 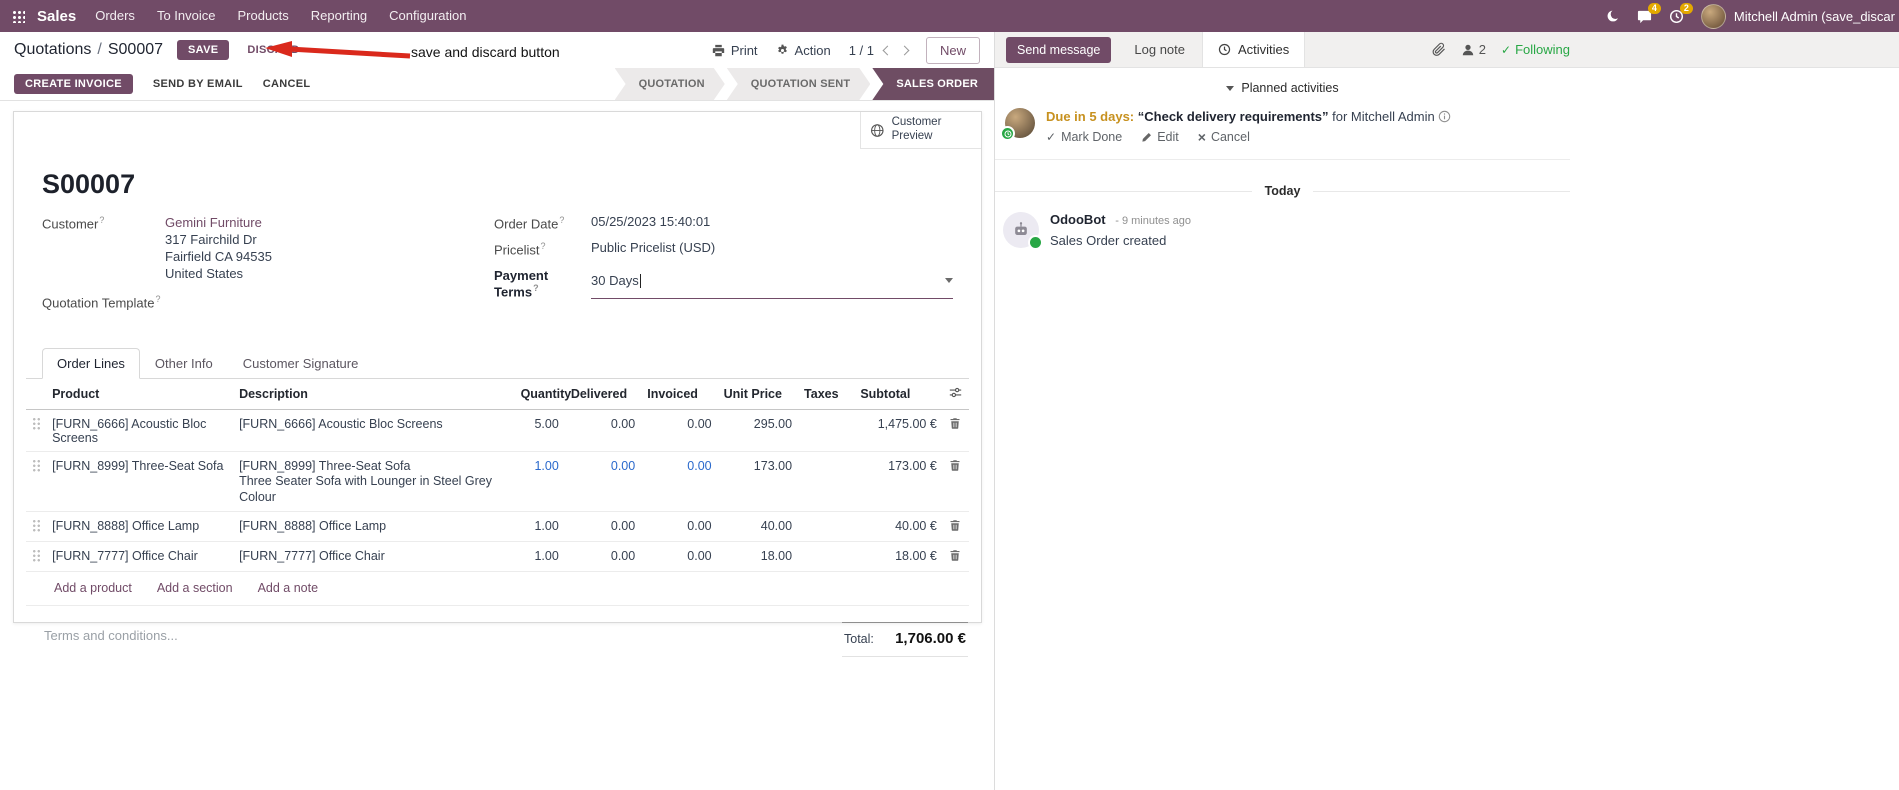 I want to click on tab-activities: Activities, so click(x=1254, y=49).